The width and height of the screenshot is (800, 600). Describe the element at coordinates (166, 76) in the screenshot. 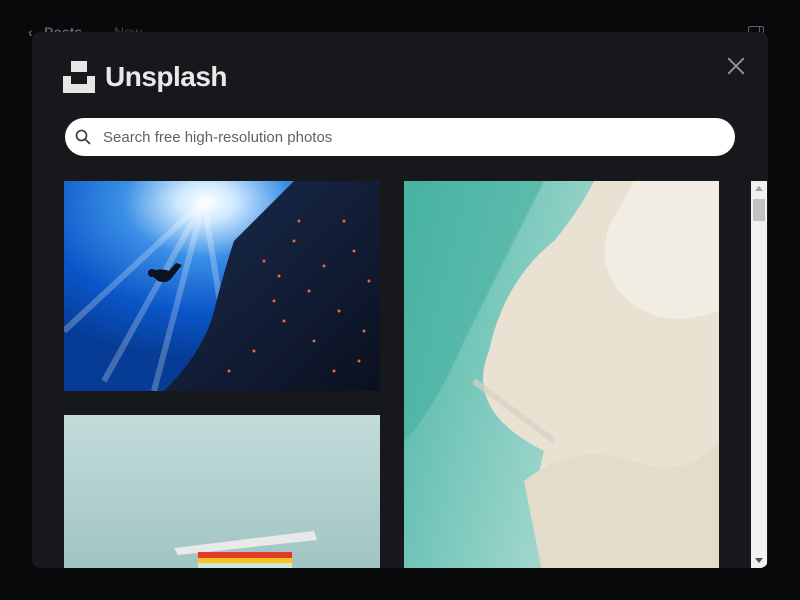

I see `brand-name: Unsplash` at that location.